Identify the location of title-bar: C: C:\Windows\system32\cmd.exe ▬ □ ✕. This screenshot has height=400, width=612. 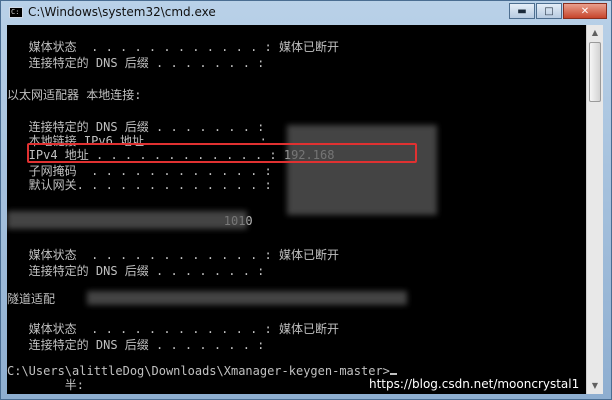
(306, 12).